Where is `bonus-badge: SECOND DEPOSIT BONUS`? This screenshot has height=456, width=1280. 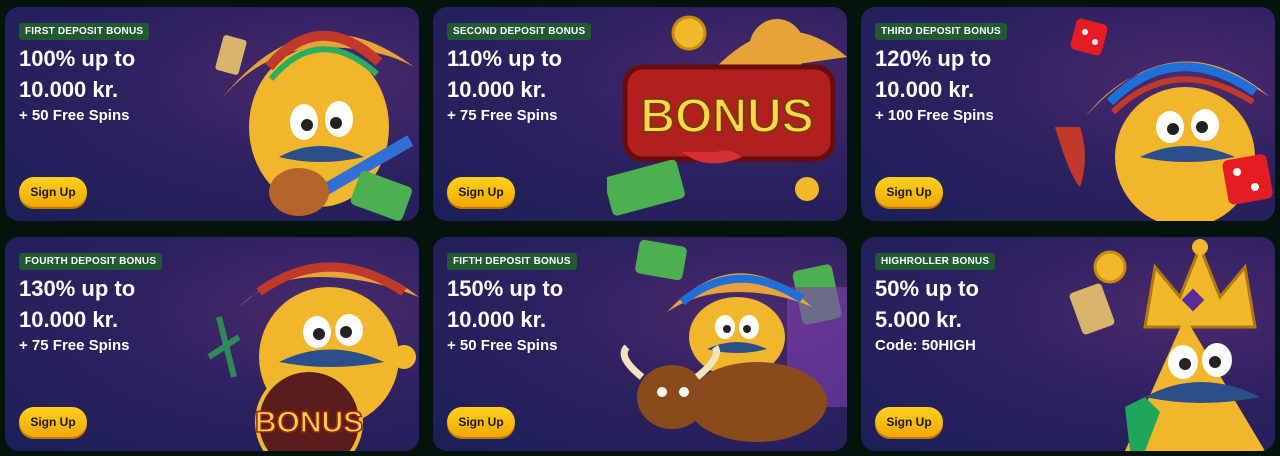 bonus-badge: SECOND DEPOSIT BONUS is located at coordinates (519, 31).